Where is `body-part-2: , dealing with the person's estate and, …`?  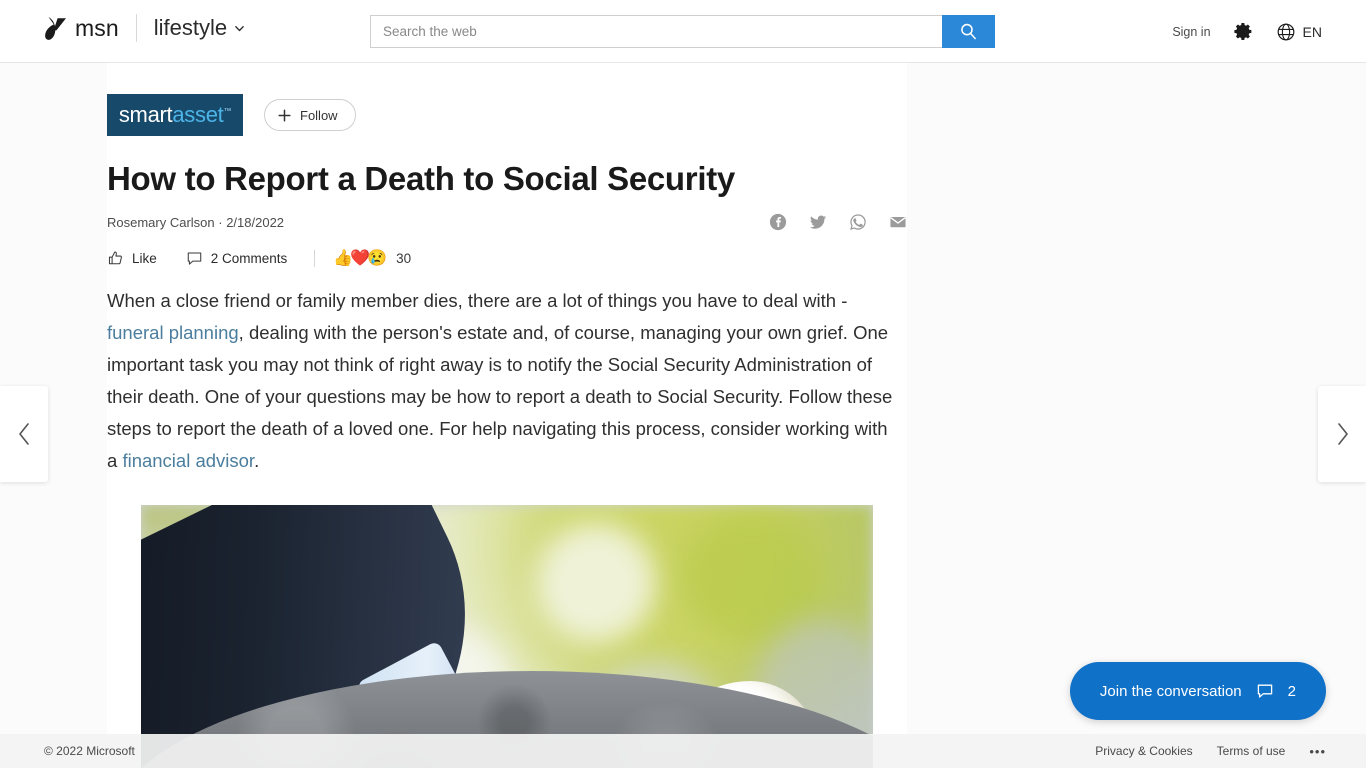 body-part-2: , dealing with the person's estate and, … is located at coordinates (500, 396).